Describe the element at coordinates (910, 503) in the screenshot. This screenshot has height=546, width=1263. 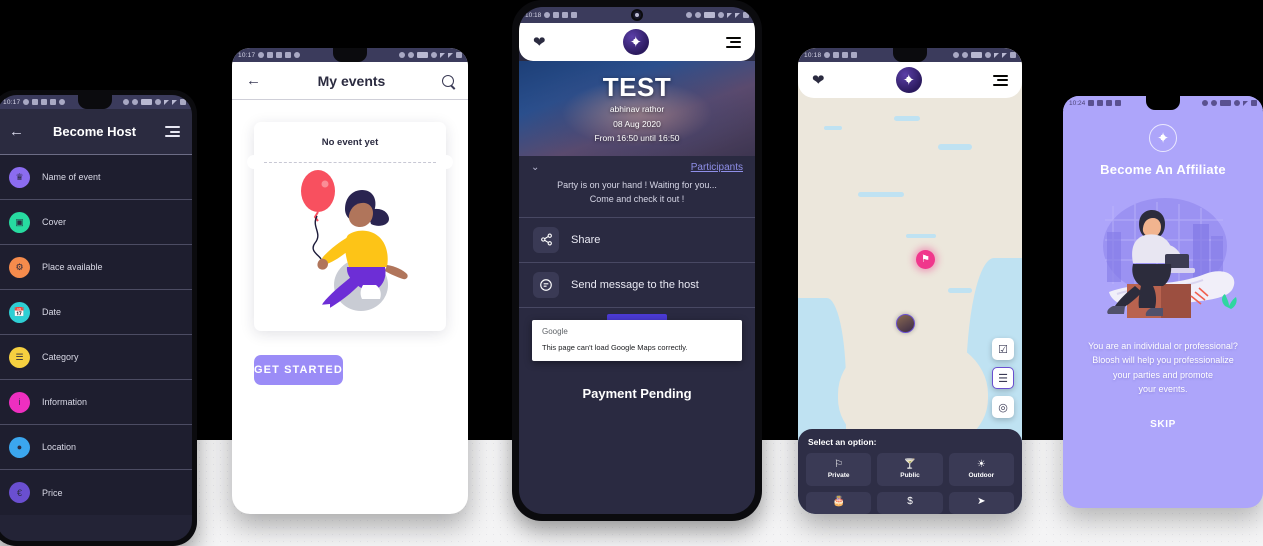
I see `option-dollar: $` at that location.